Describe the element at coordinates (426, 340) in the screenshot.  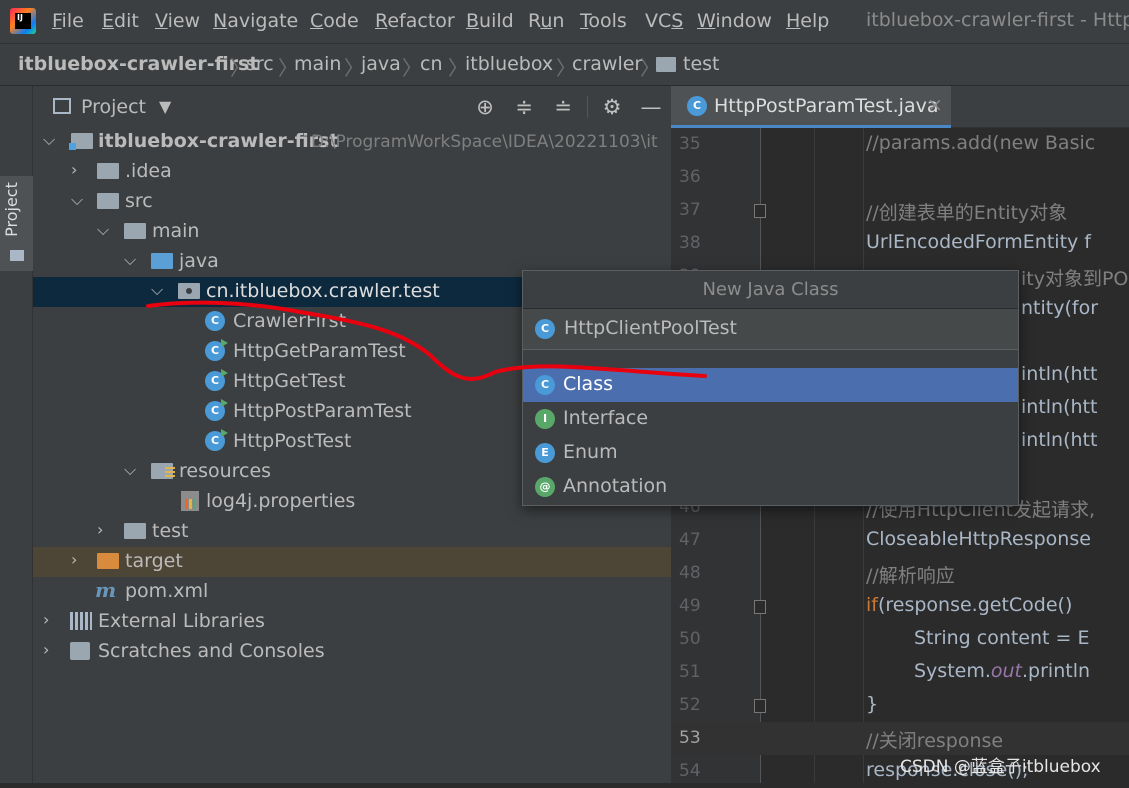
I see `red-annotation-stroke` at that location.